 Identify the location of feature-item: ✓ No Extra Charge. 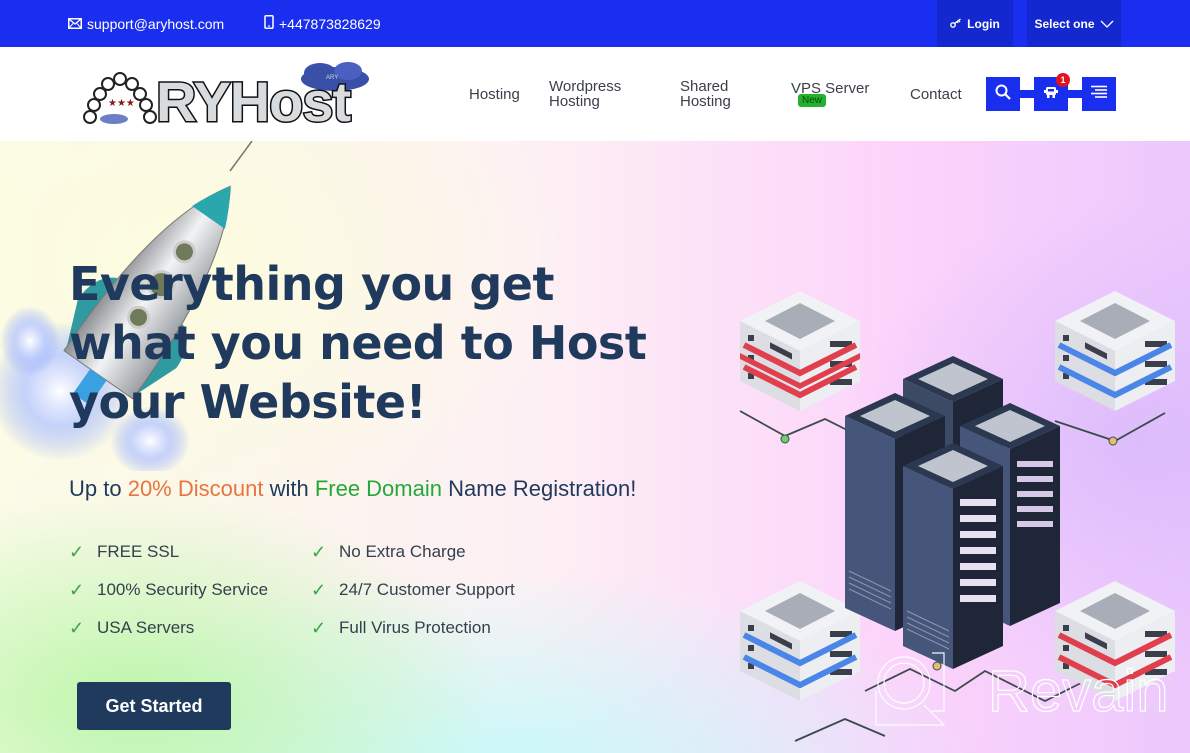
(441, 552).